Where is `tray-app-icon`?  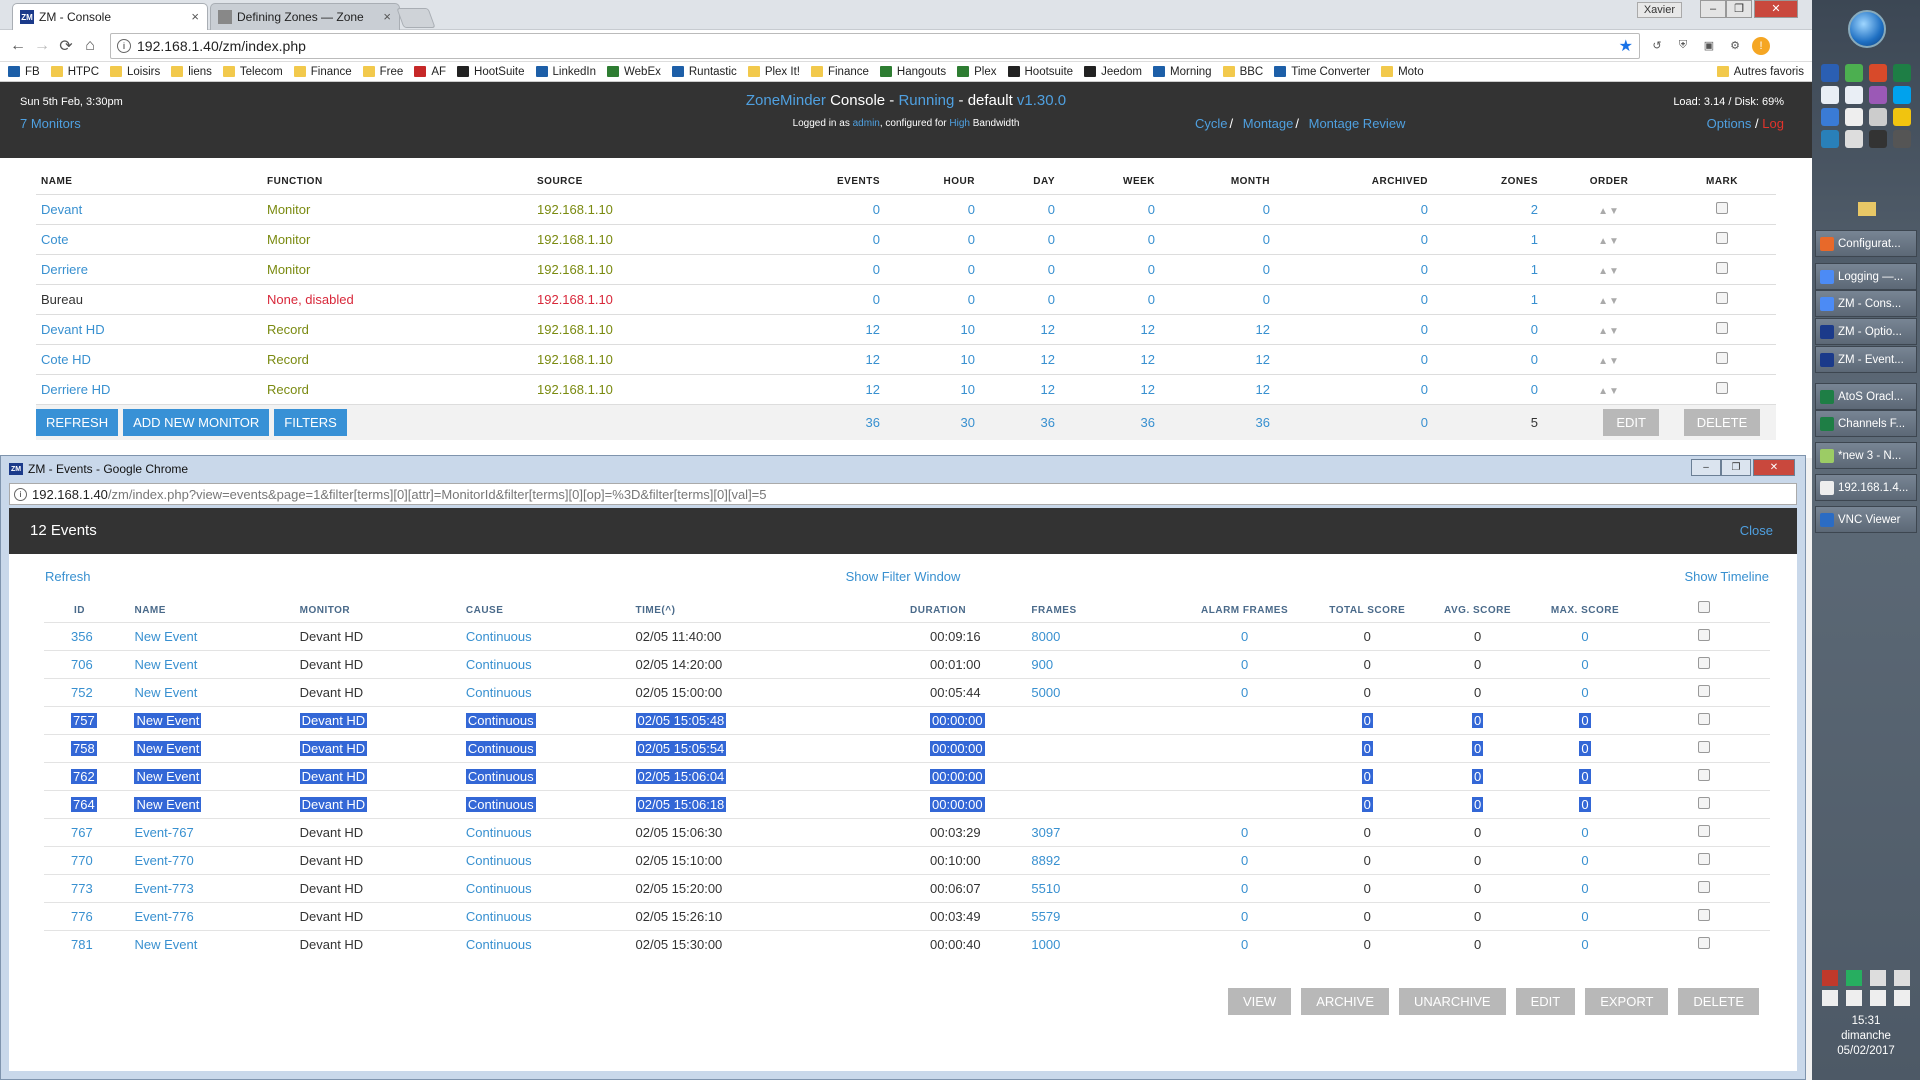 tray-app-icon is located at coordinates (1854, 978).